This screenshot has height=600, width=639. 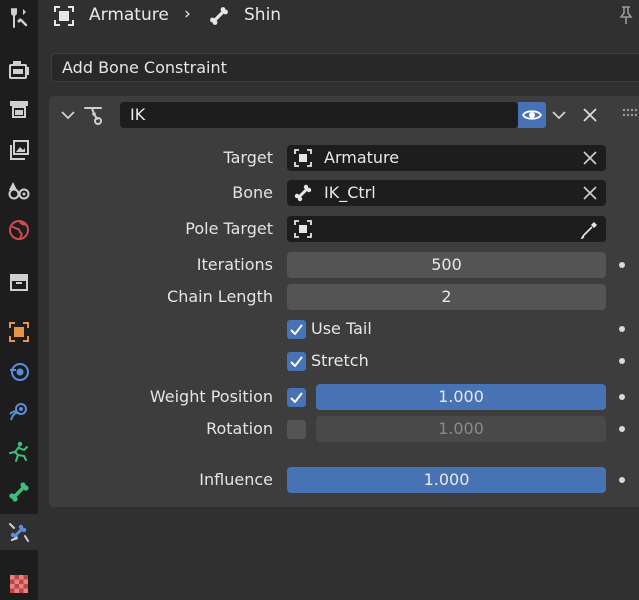 I want to click on rotation-label: Rotation, so click(x=239, y=428).